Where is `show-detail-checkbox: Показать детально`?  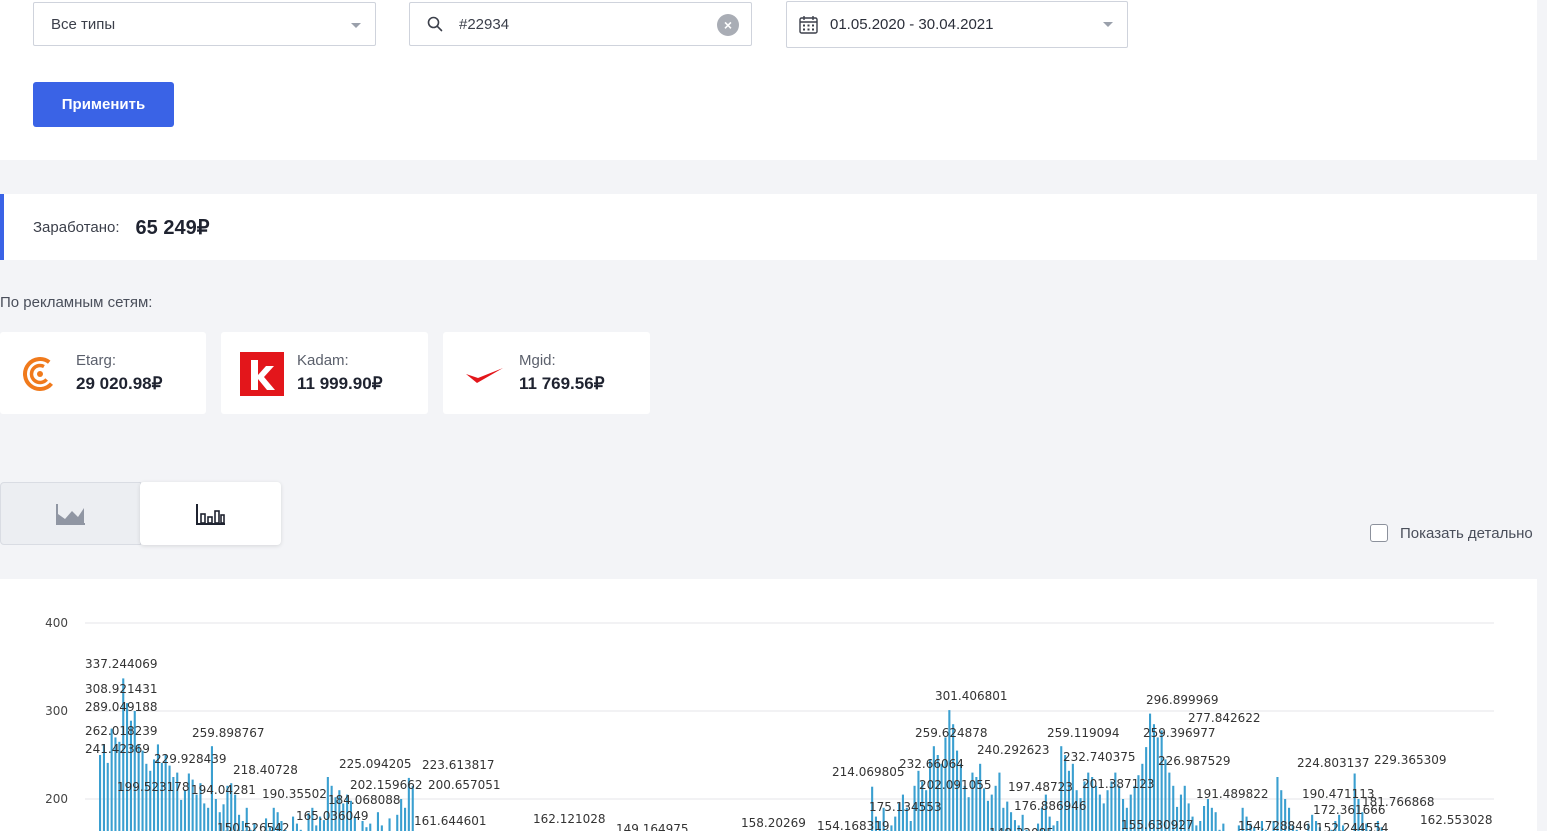
show-detail-checkbox: Показать детально is located at coordinates (1451, 533).